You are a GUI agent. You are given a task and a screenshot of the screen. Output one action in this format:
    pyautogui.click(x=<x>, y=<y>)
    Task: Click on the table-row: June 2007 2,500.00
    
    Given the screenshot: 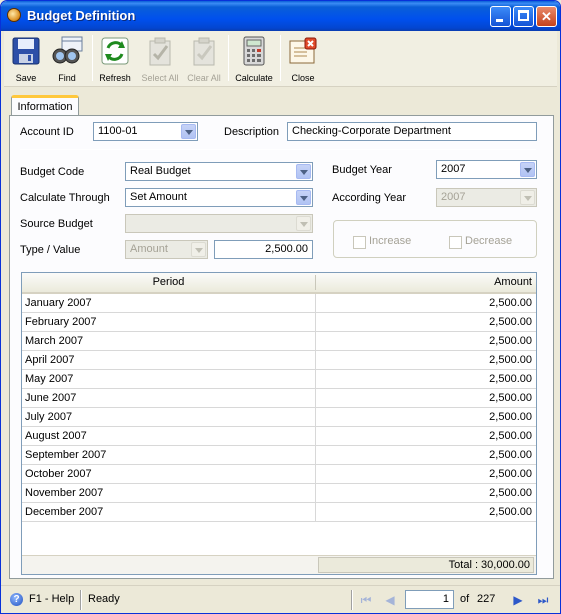 What is the action you would take?
    pyautogui.click(x=279, y=398)
    